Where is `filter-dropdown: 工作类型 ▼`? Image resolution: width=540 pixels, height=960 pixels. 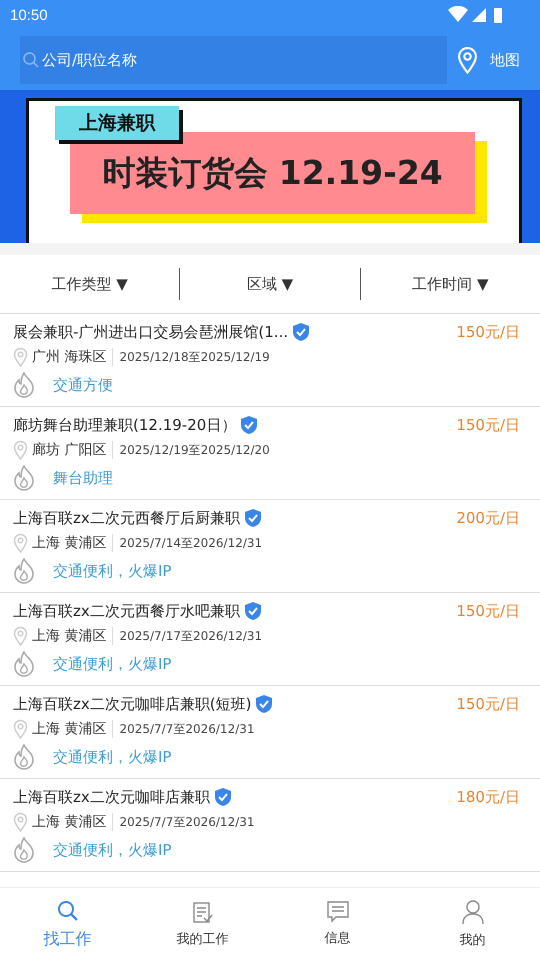
filter-dropdown: 工作类型 ▼ is located at coordinates (90, 284).